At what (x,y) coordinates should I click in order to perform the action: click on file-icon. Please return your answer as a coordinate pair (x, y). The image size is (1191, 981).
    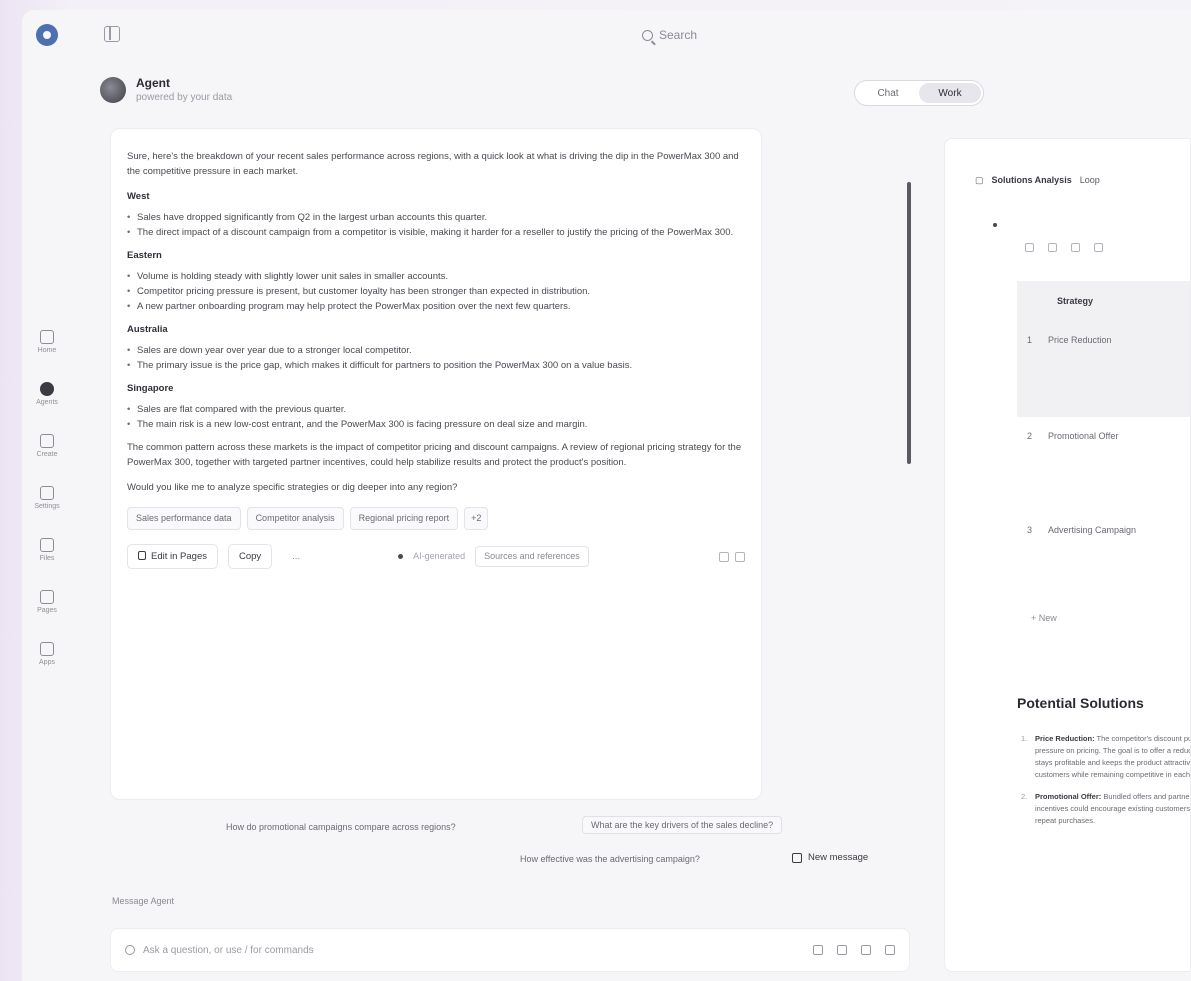
    Looking at the image, I should click on (47, 545).